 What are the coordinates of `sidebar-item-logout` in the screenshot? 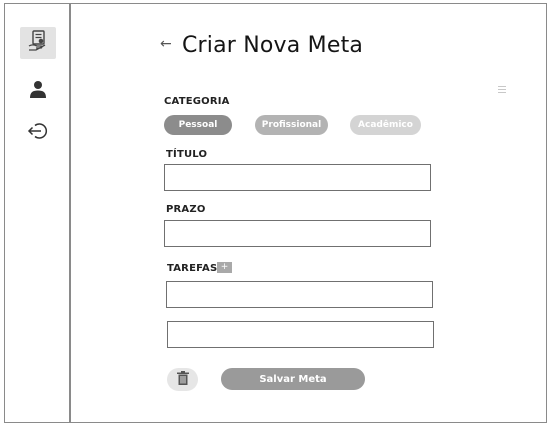 It's located at (38, 133).